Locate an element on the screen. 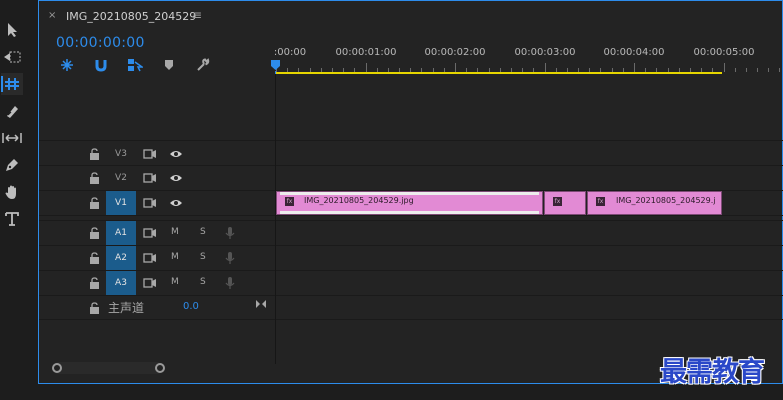 The image size is (783, 400). track-label-v1: V1 is located at coordinates (121, 203).